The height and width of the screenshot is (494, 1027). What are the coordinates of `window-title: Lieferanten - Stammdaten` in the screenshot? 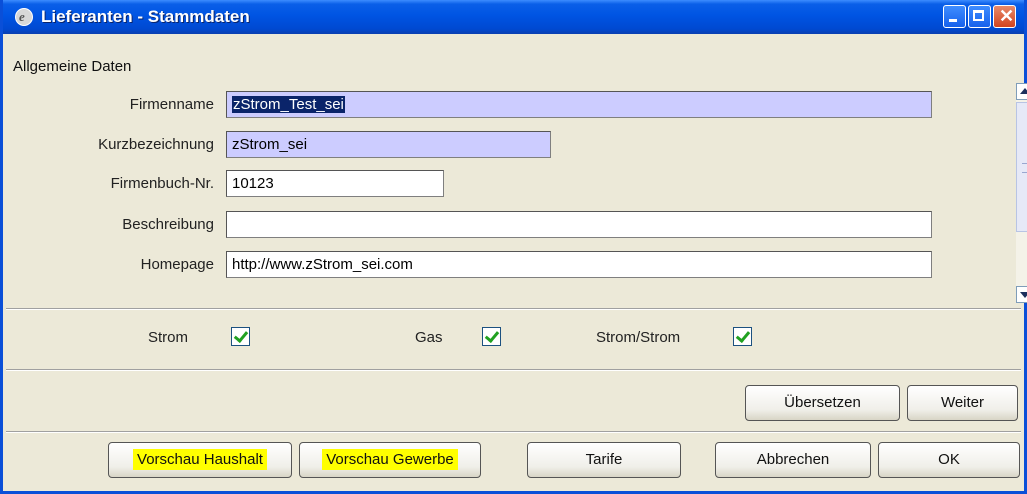 It's located at (145, 16).